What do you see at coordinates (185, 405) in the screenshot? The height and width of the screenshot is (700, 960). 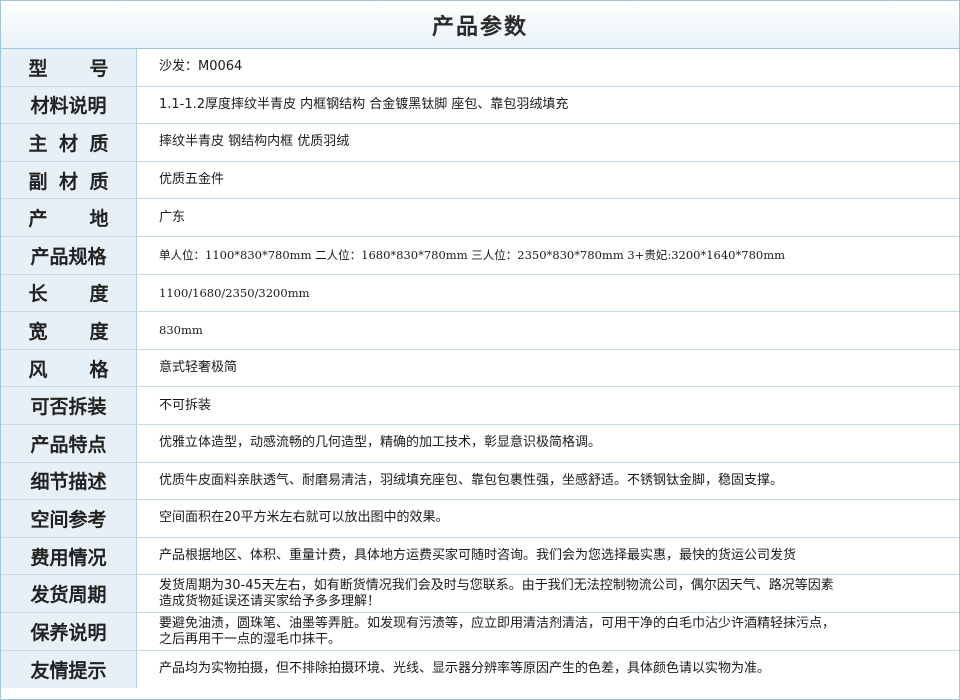 I see `row-value: 不可拆装` at bounding box center [185, 405].